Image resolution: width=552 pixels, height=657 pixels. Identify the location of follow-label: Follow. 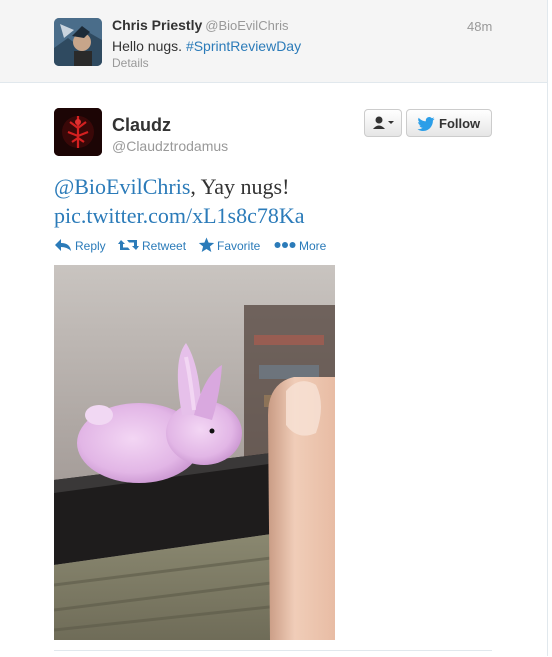
(460, 123).